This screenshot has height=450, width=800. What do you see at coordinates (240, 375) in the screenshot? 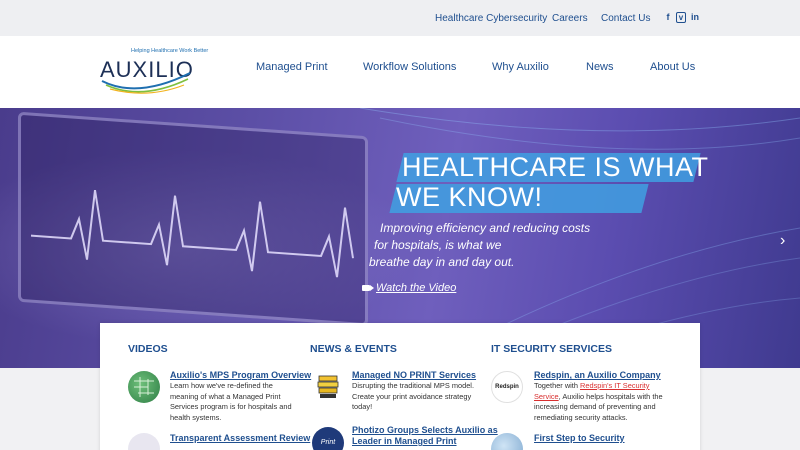
I see `mps-overview-video-link: Auxilio's MPS Program Overview` at bounding box center [240, 375].